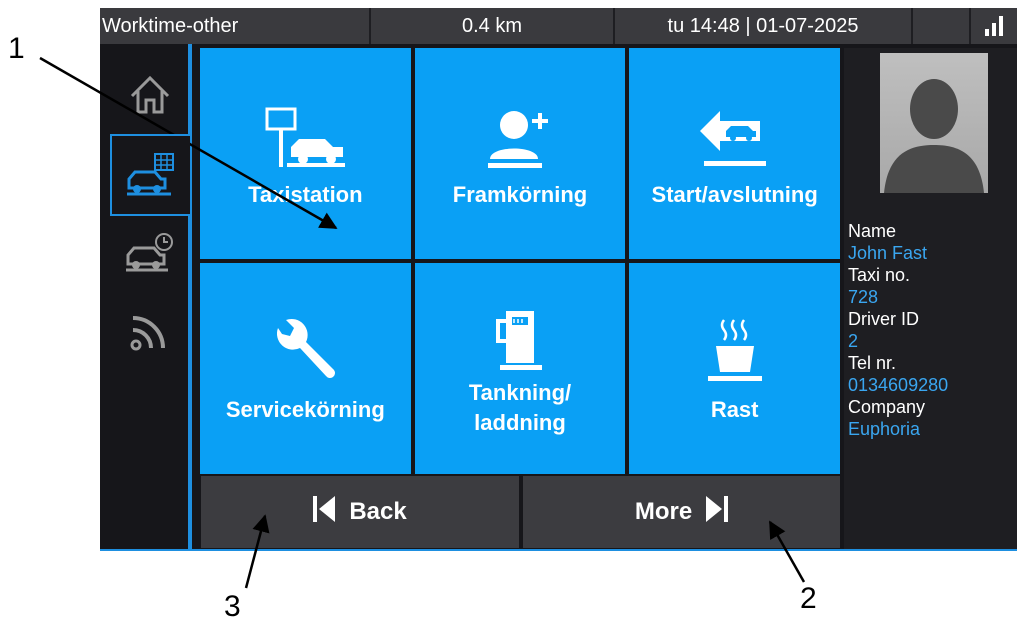  I want to click on signal-arc-icon, so click(150, 331).